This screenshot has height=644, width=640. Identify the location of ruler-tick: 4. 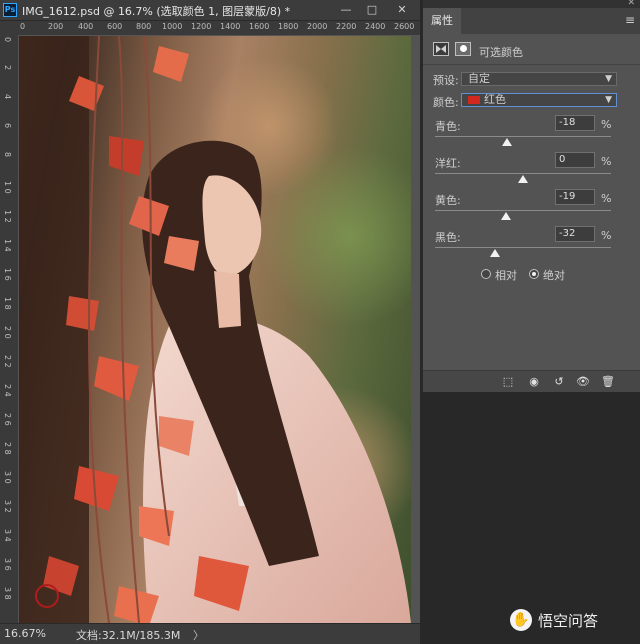
(7, 97).